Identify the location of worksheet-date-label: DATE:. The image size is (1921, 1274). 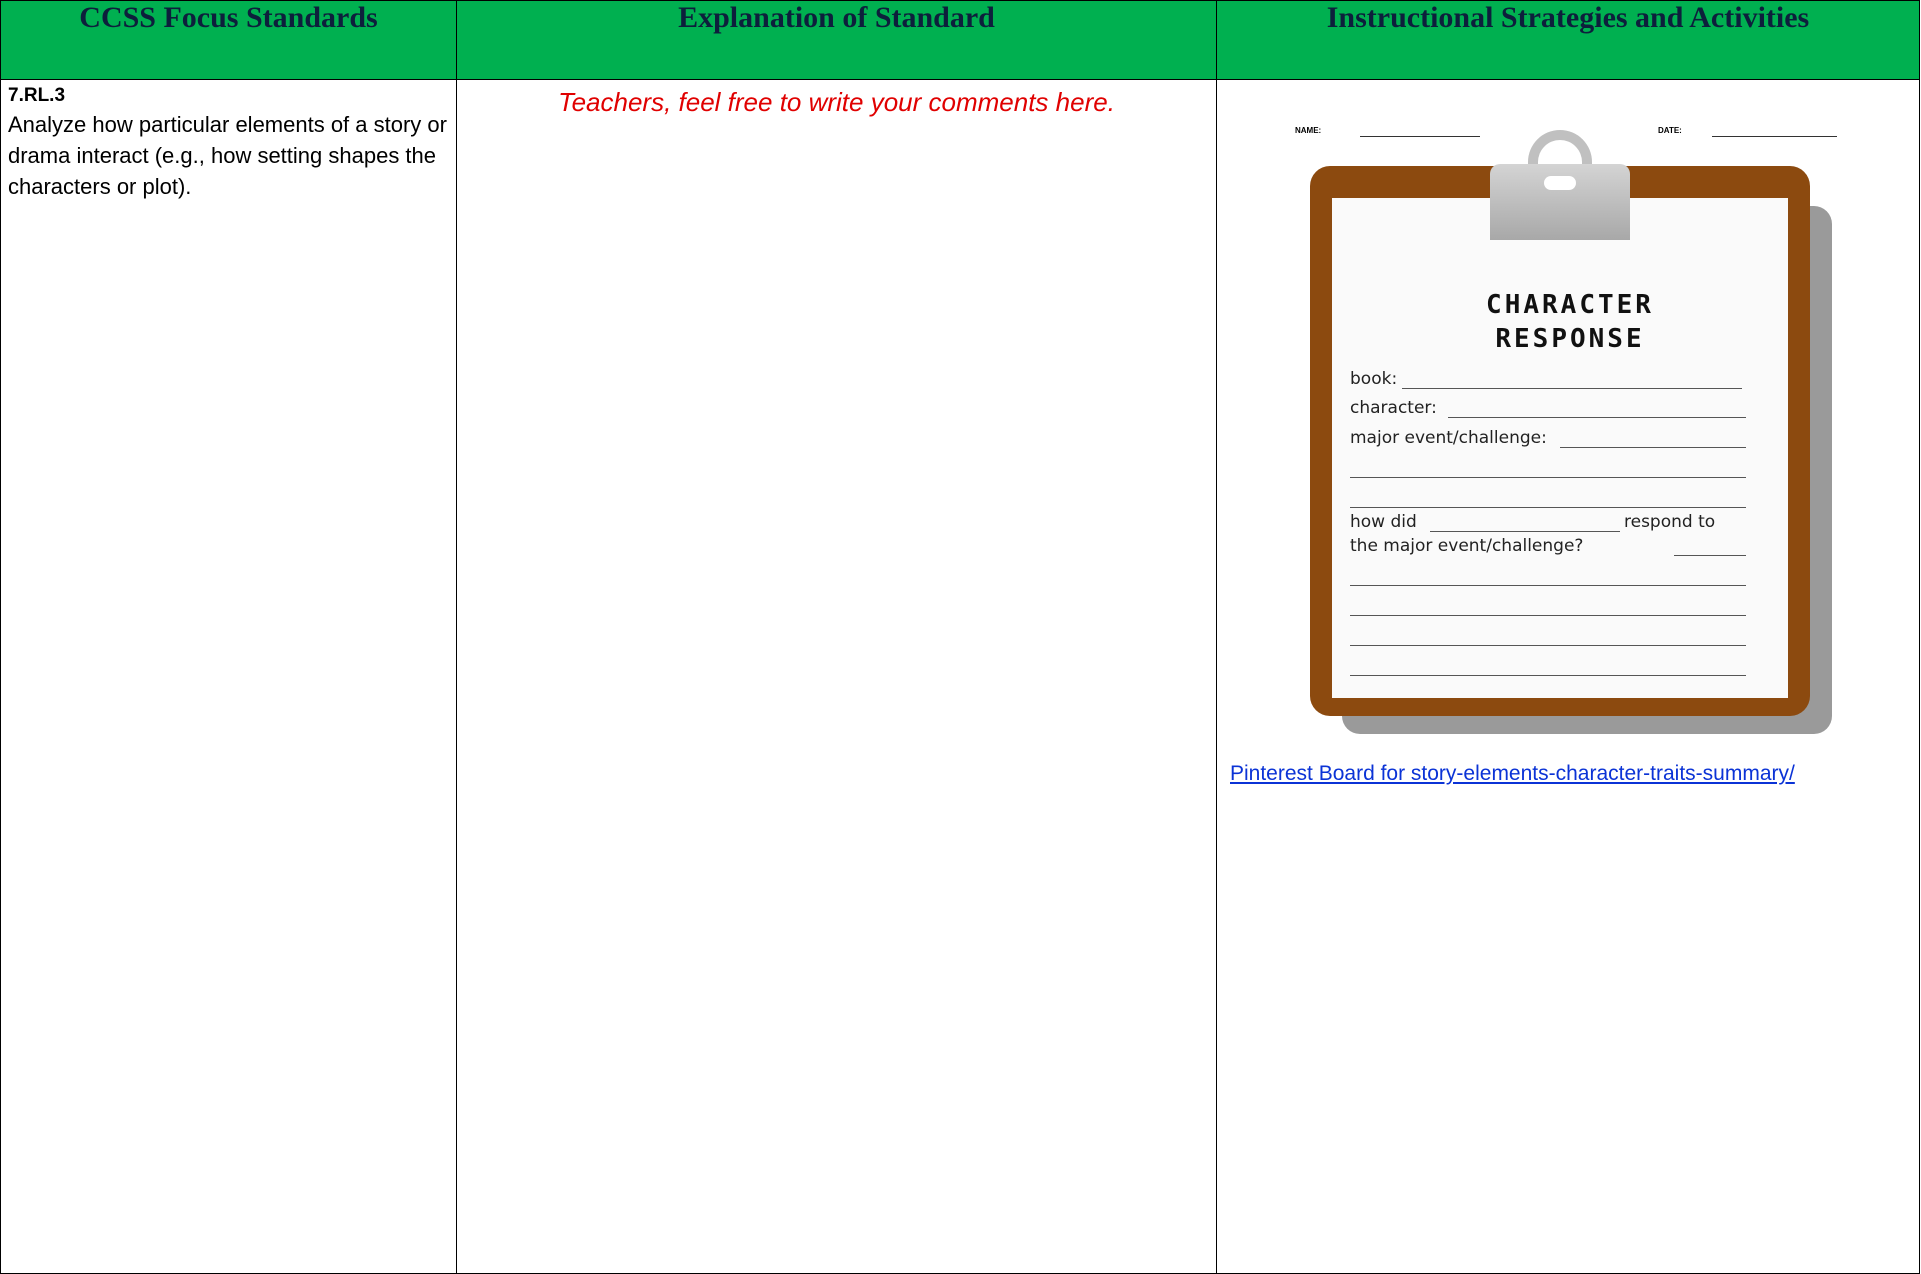
(1670, 130).